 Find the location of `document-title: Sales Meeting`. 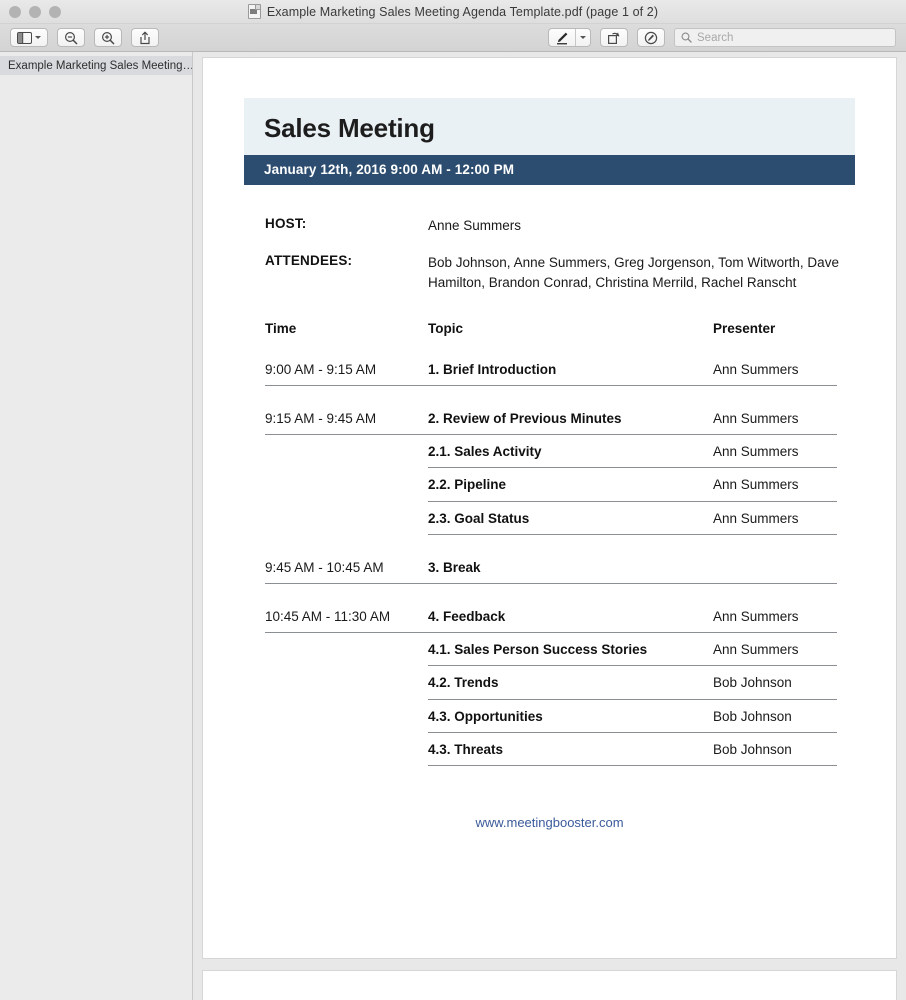

document-title: Sales Meeting is located at coordinates (349, 128).